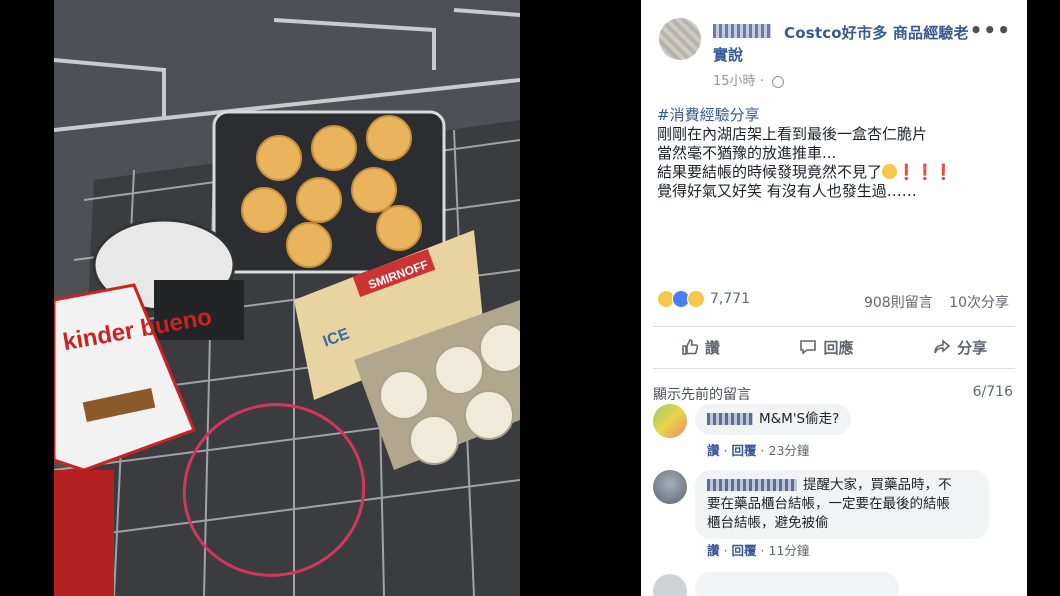 The image size is (1060, 596). I want to click on globe-icon, so click(777, 81).